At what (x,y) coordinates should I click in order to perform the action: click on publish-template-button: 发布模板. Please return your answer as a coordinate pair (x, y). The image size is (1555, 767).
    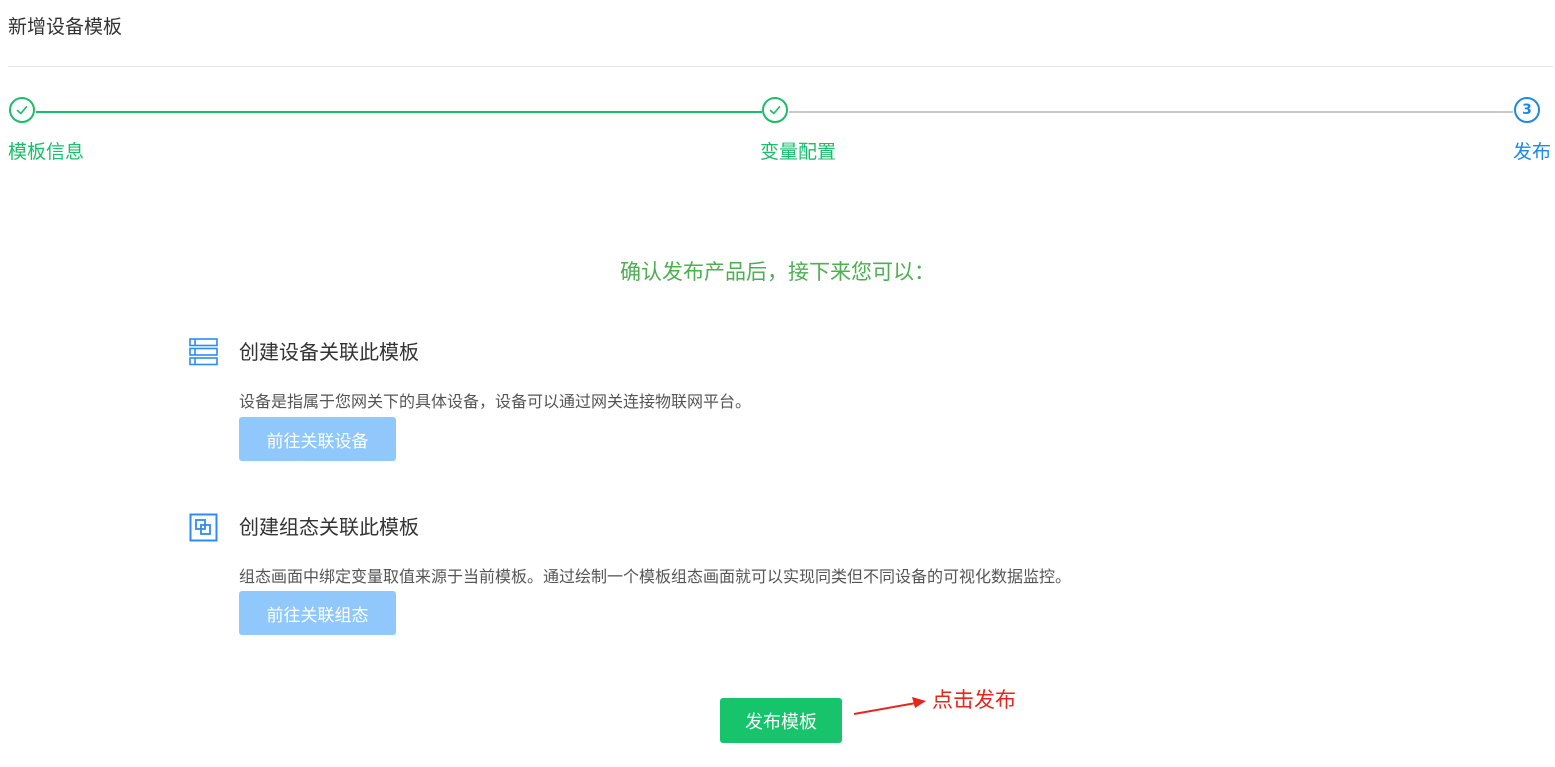
    Looking at the image, I should click on (781, 720).